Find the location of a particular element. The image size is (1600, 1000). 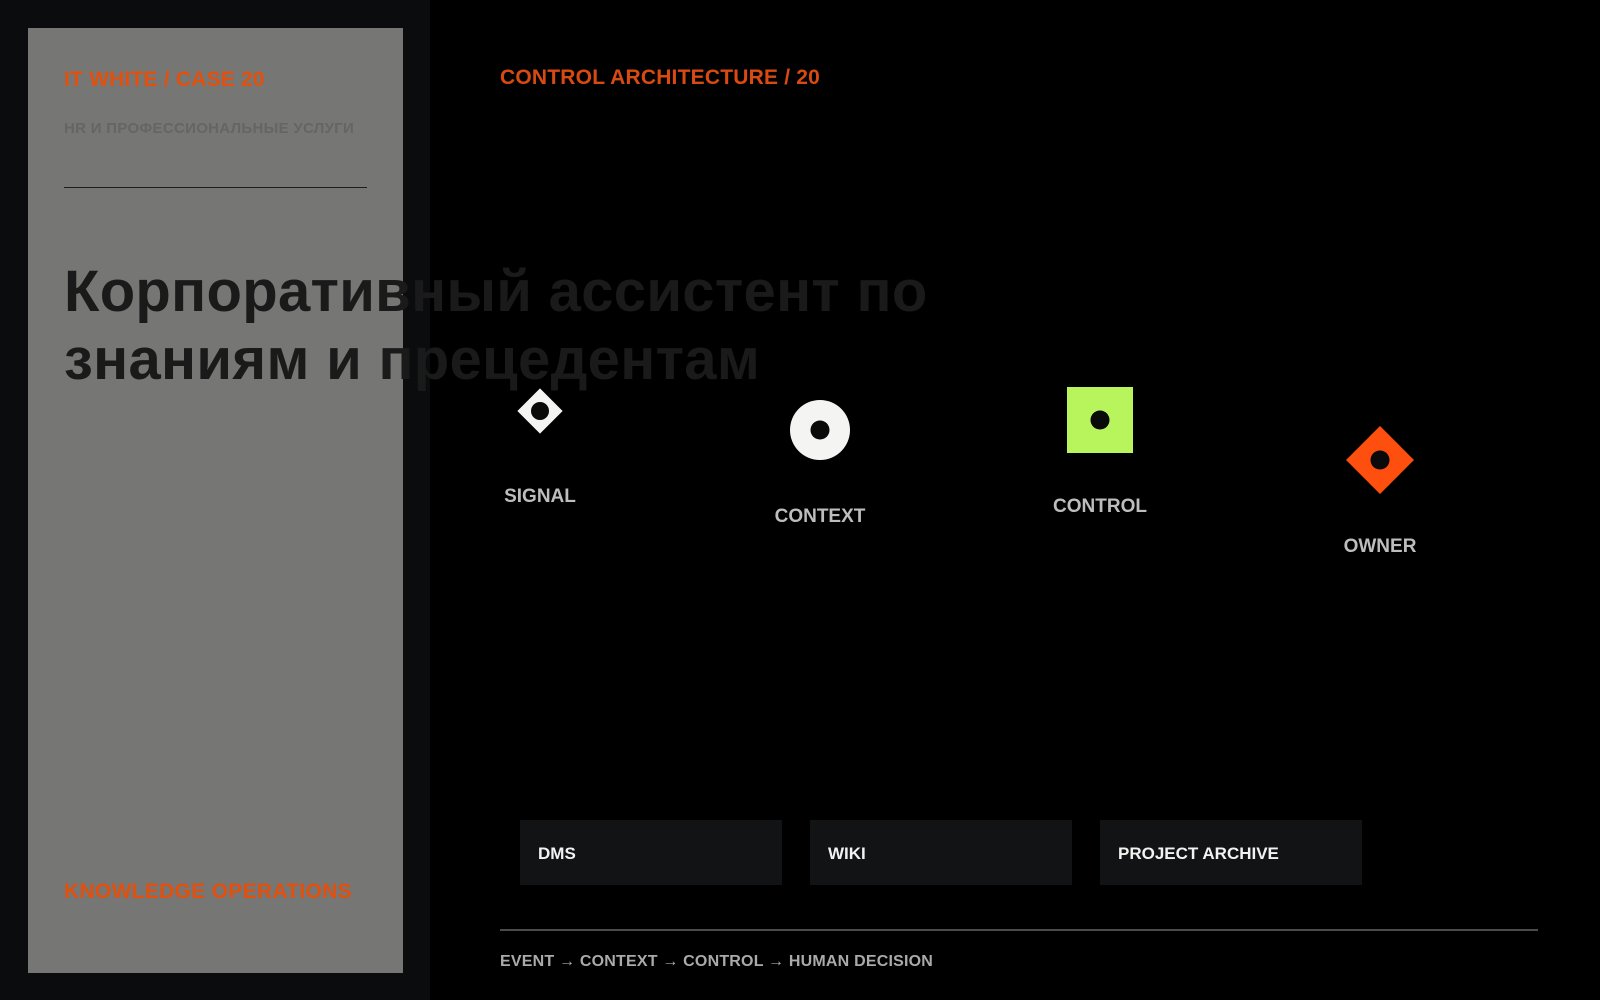

white-diamond-icon is located at coordinates (540, 411).